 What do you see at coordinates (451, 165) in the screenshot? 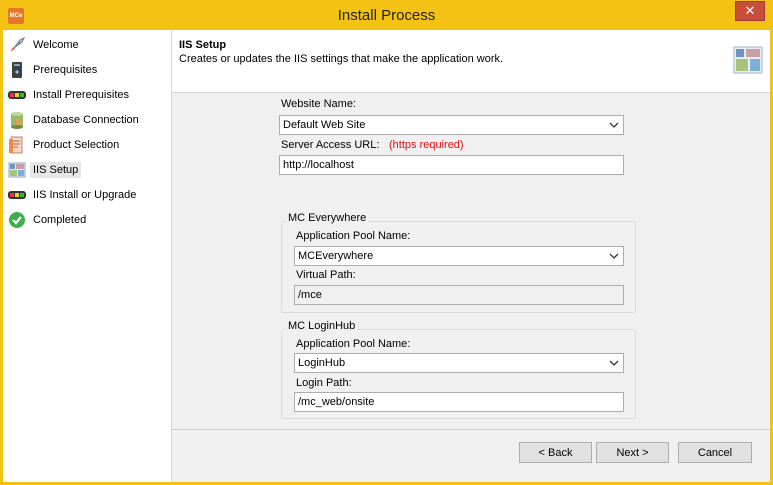
I see `server-url-input: http://localhost` at bounding box center [451, 165].